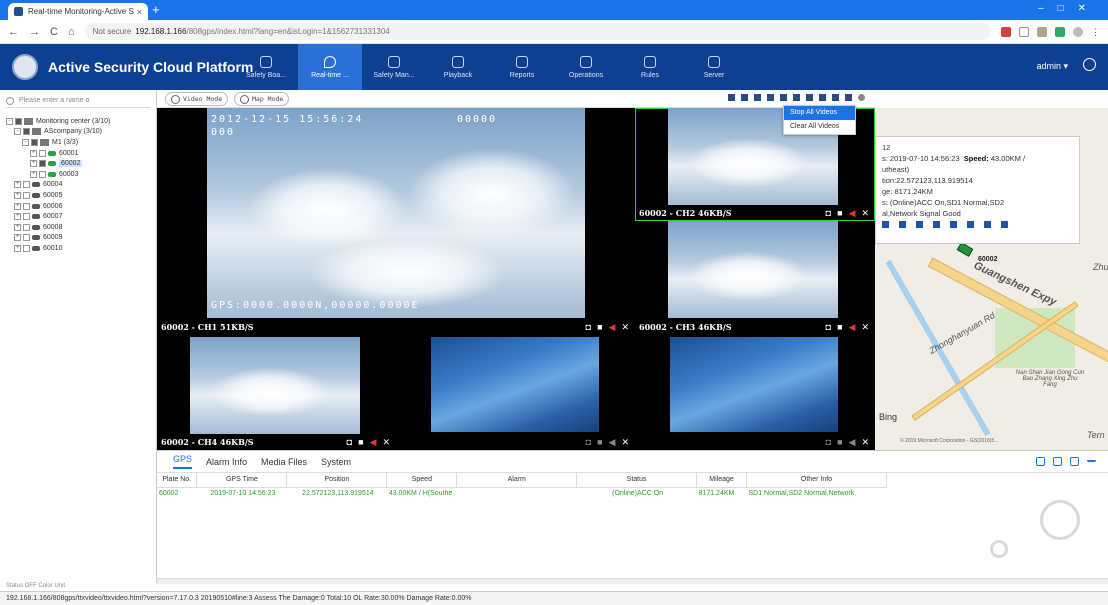 The height and width of the screenshot is (605, 1108). Describe the element at coordinates (177, 480) in the screenshot. I see `col-plate: Plate No.` at that location.